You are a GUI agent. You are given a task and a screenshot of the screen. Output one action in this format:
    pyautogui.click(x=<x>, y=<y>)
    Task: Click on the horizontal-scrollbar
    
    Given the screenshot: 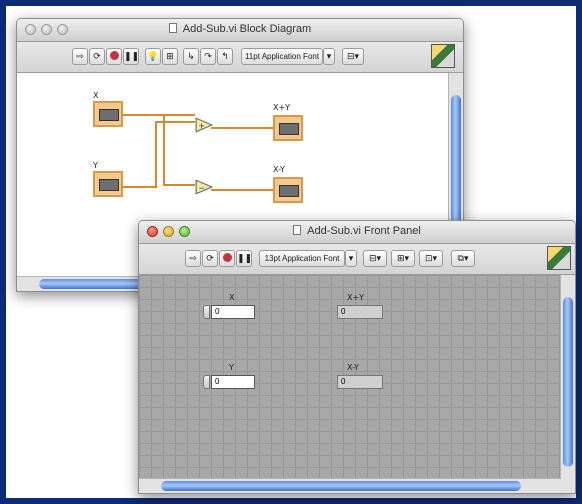 What is the action you would take?
    pyautogui.click(x=350, y=485)
    